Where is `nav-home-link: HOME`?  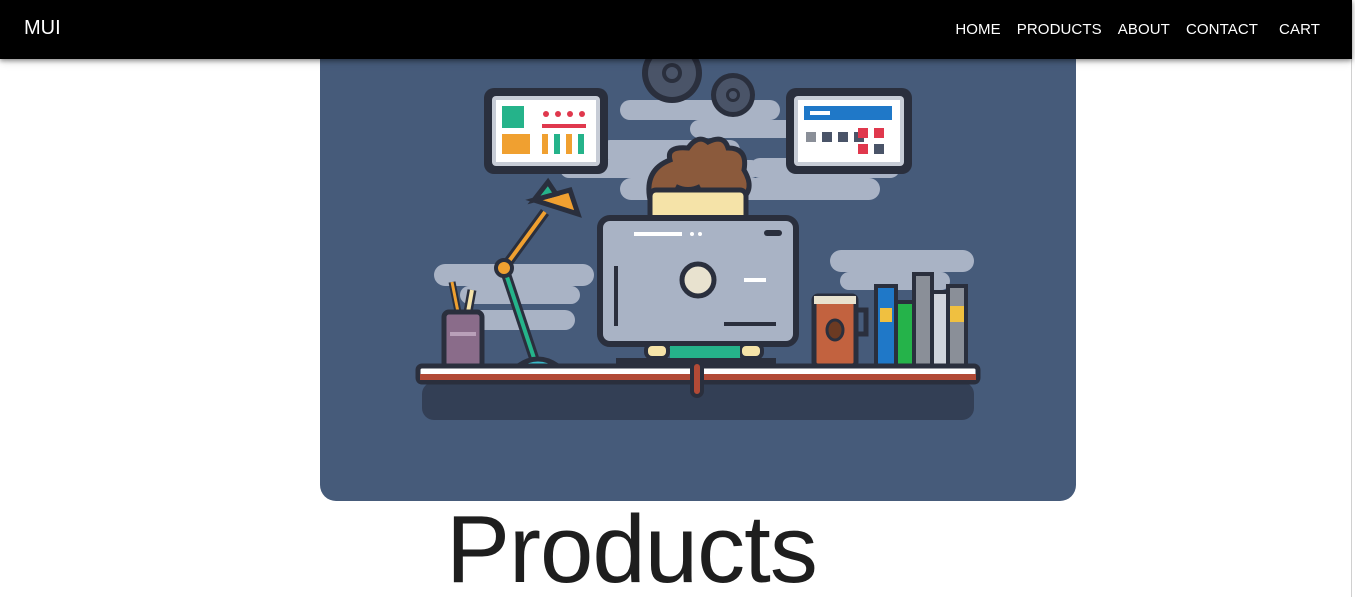
nav-home-link: HOME is located at coordinates (977, 30).